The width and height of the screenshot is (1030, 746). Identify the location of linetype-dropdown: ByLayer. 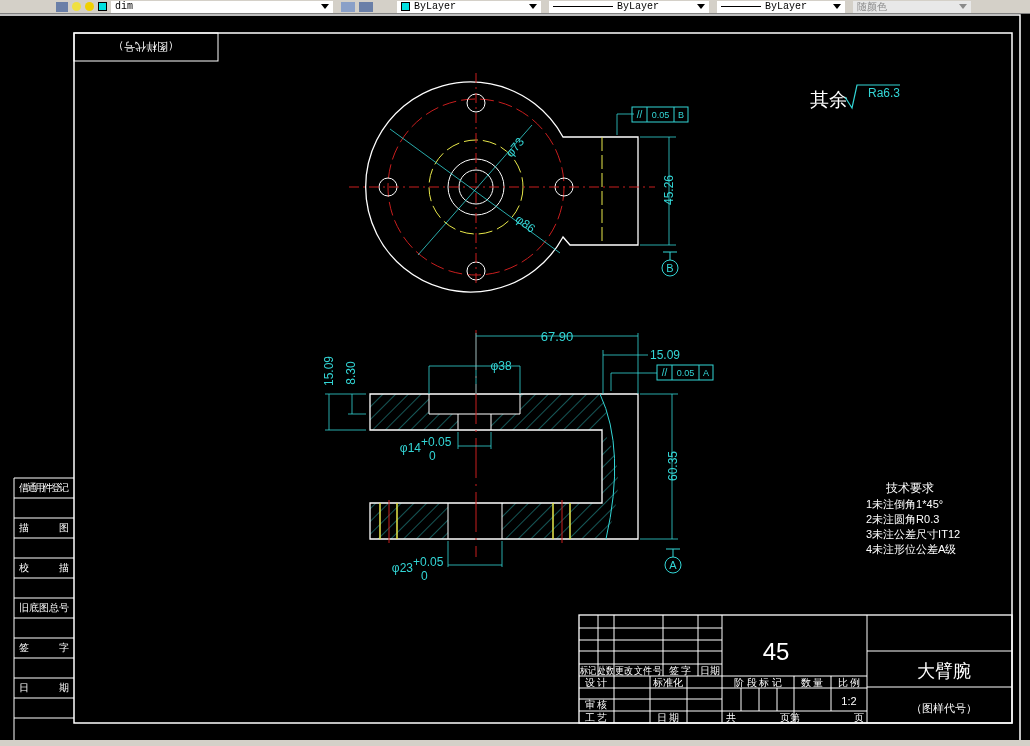
(629, 6).